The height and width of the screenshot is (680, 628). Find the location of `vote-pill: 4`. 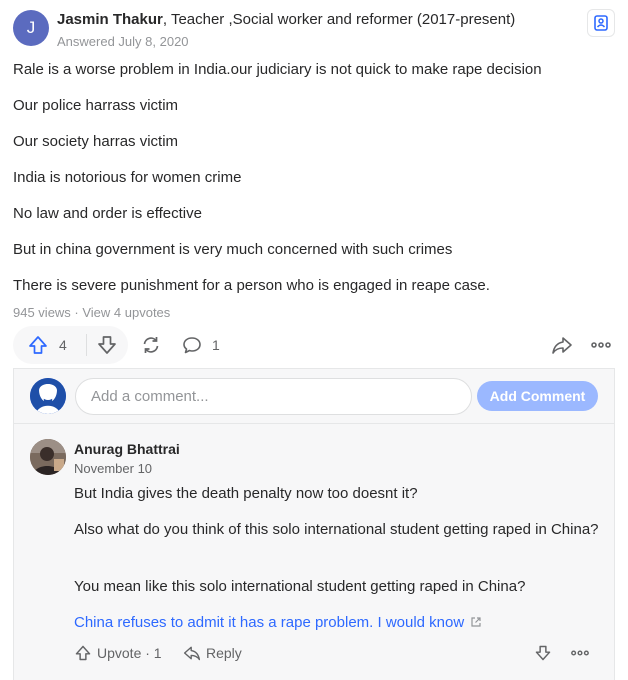

vote-pill: 4 is located at coordinates (70, 345).